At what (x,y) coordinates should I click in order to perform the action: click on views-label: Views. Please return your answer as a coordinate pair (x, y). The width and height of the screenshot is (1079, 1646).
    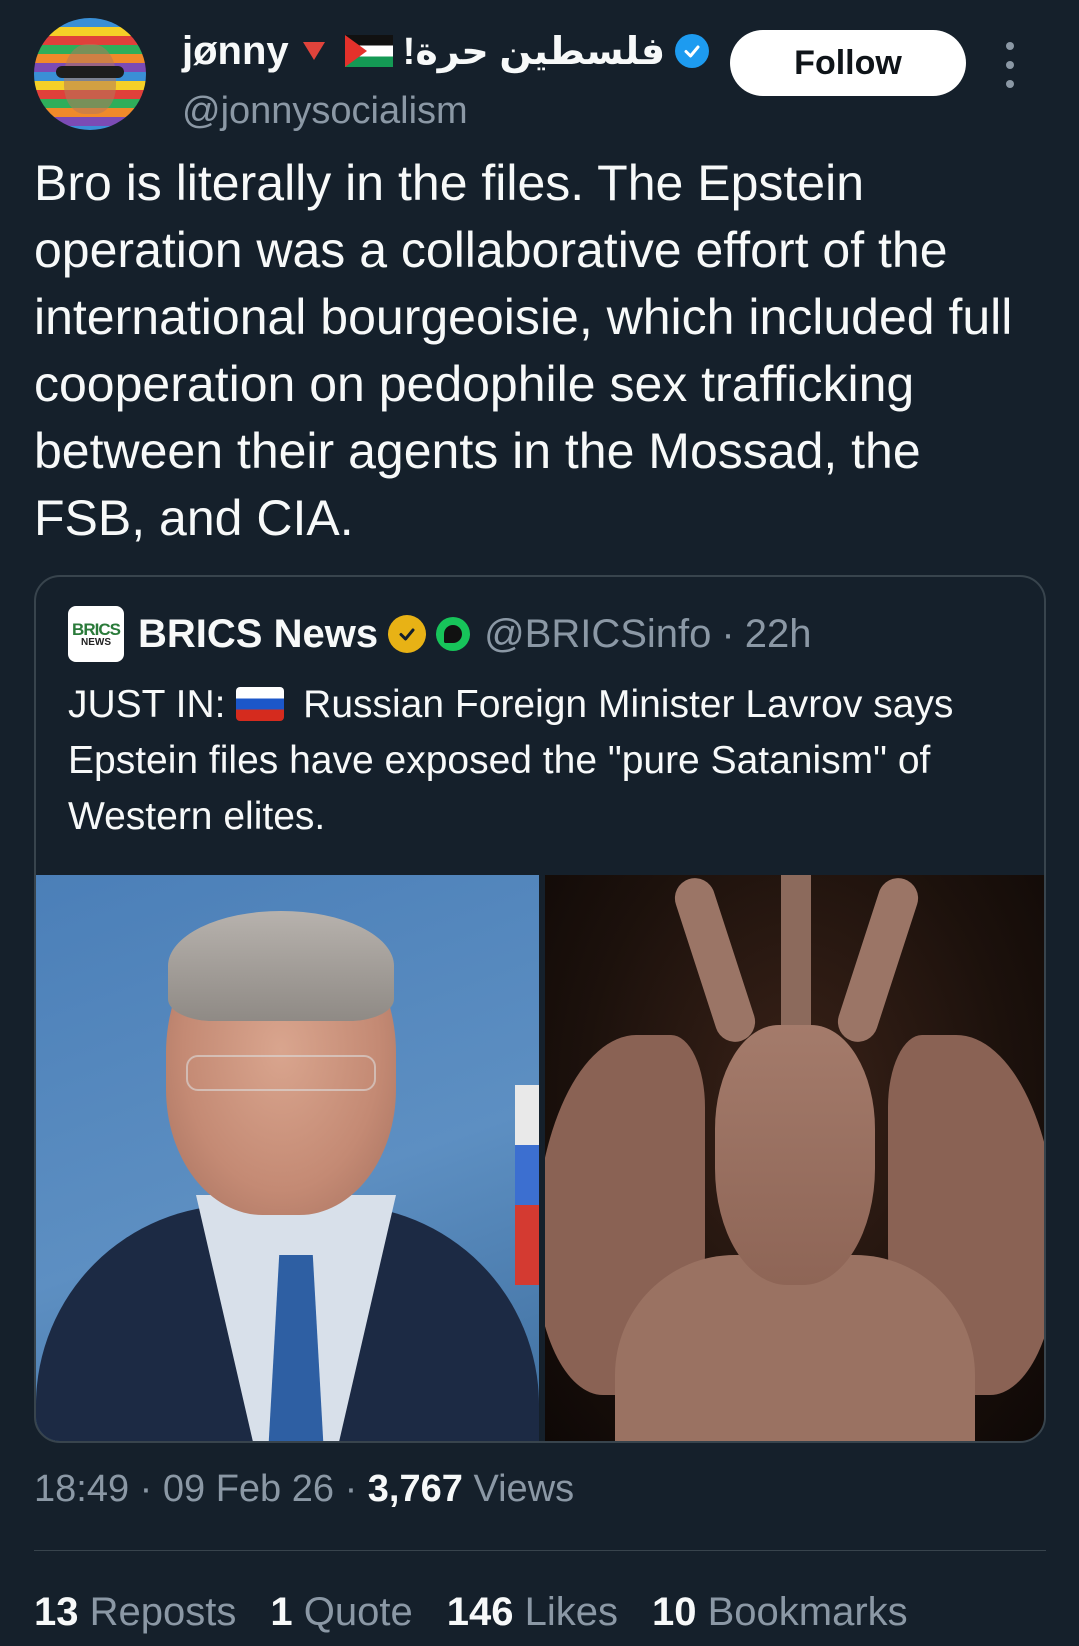
    Looking at the image, I should click on (524, 1489).